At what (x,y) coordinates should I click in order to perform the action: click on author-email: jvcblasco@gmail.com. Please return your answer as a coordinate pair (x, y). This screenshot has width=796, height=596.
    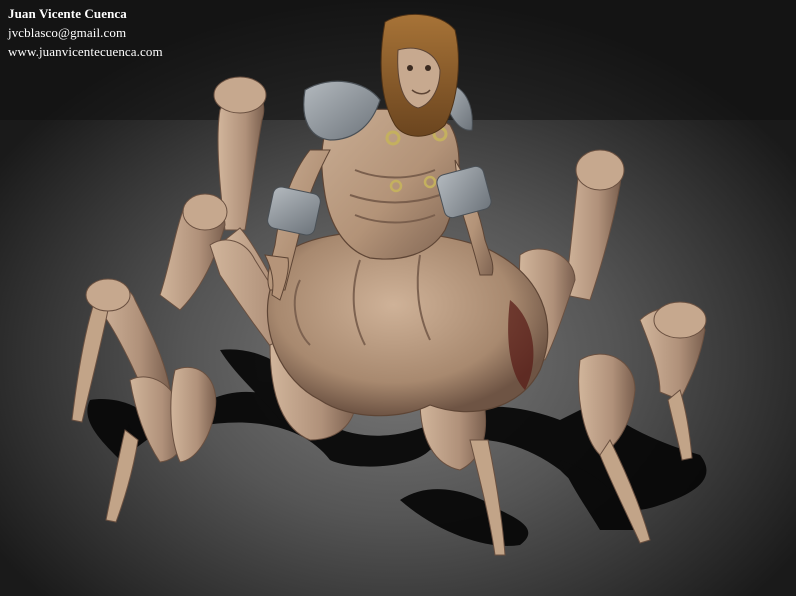
    Looking at the image, I should click on (67, 32).